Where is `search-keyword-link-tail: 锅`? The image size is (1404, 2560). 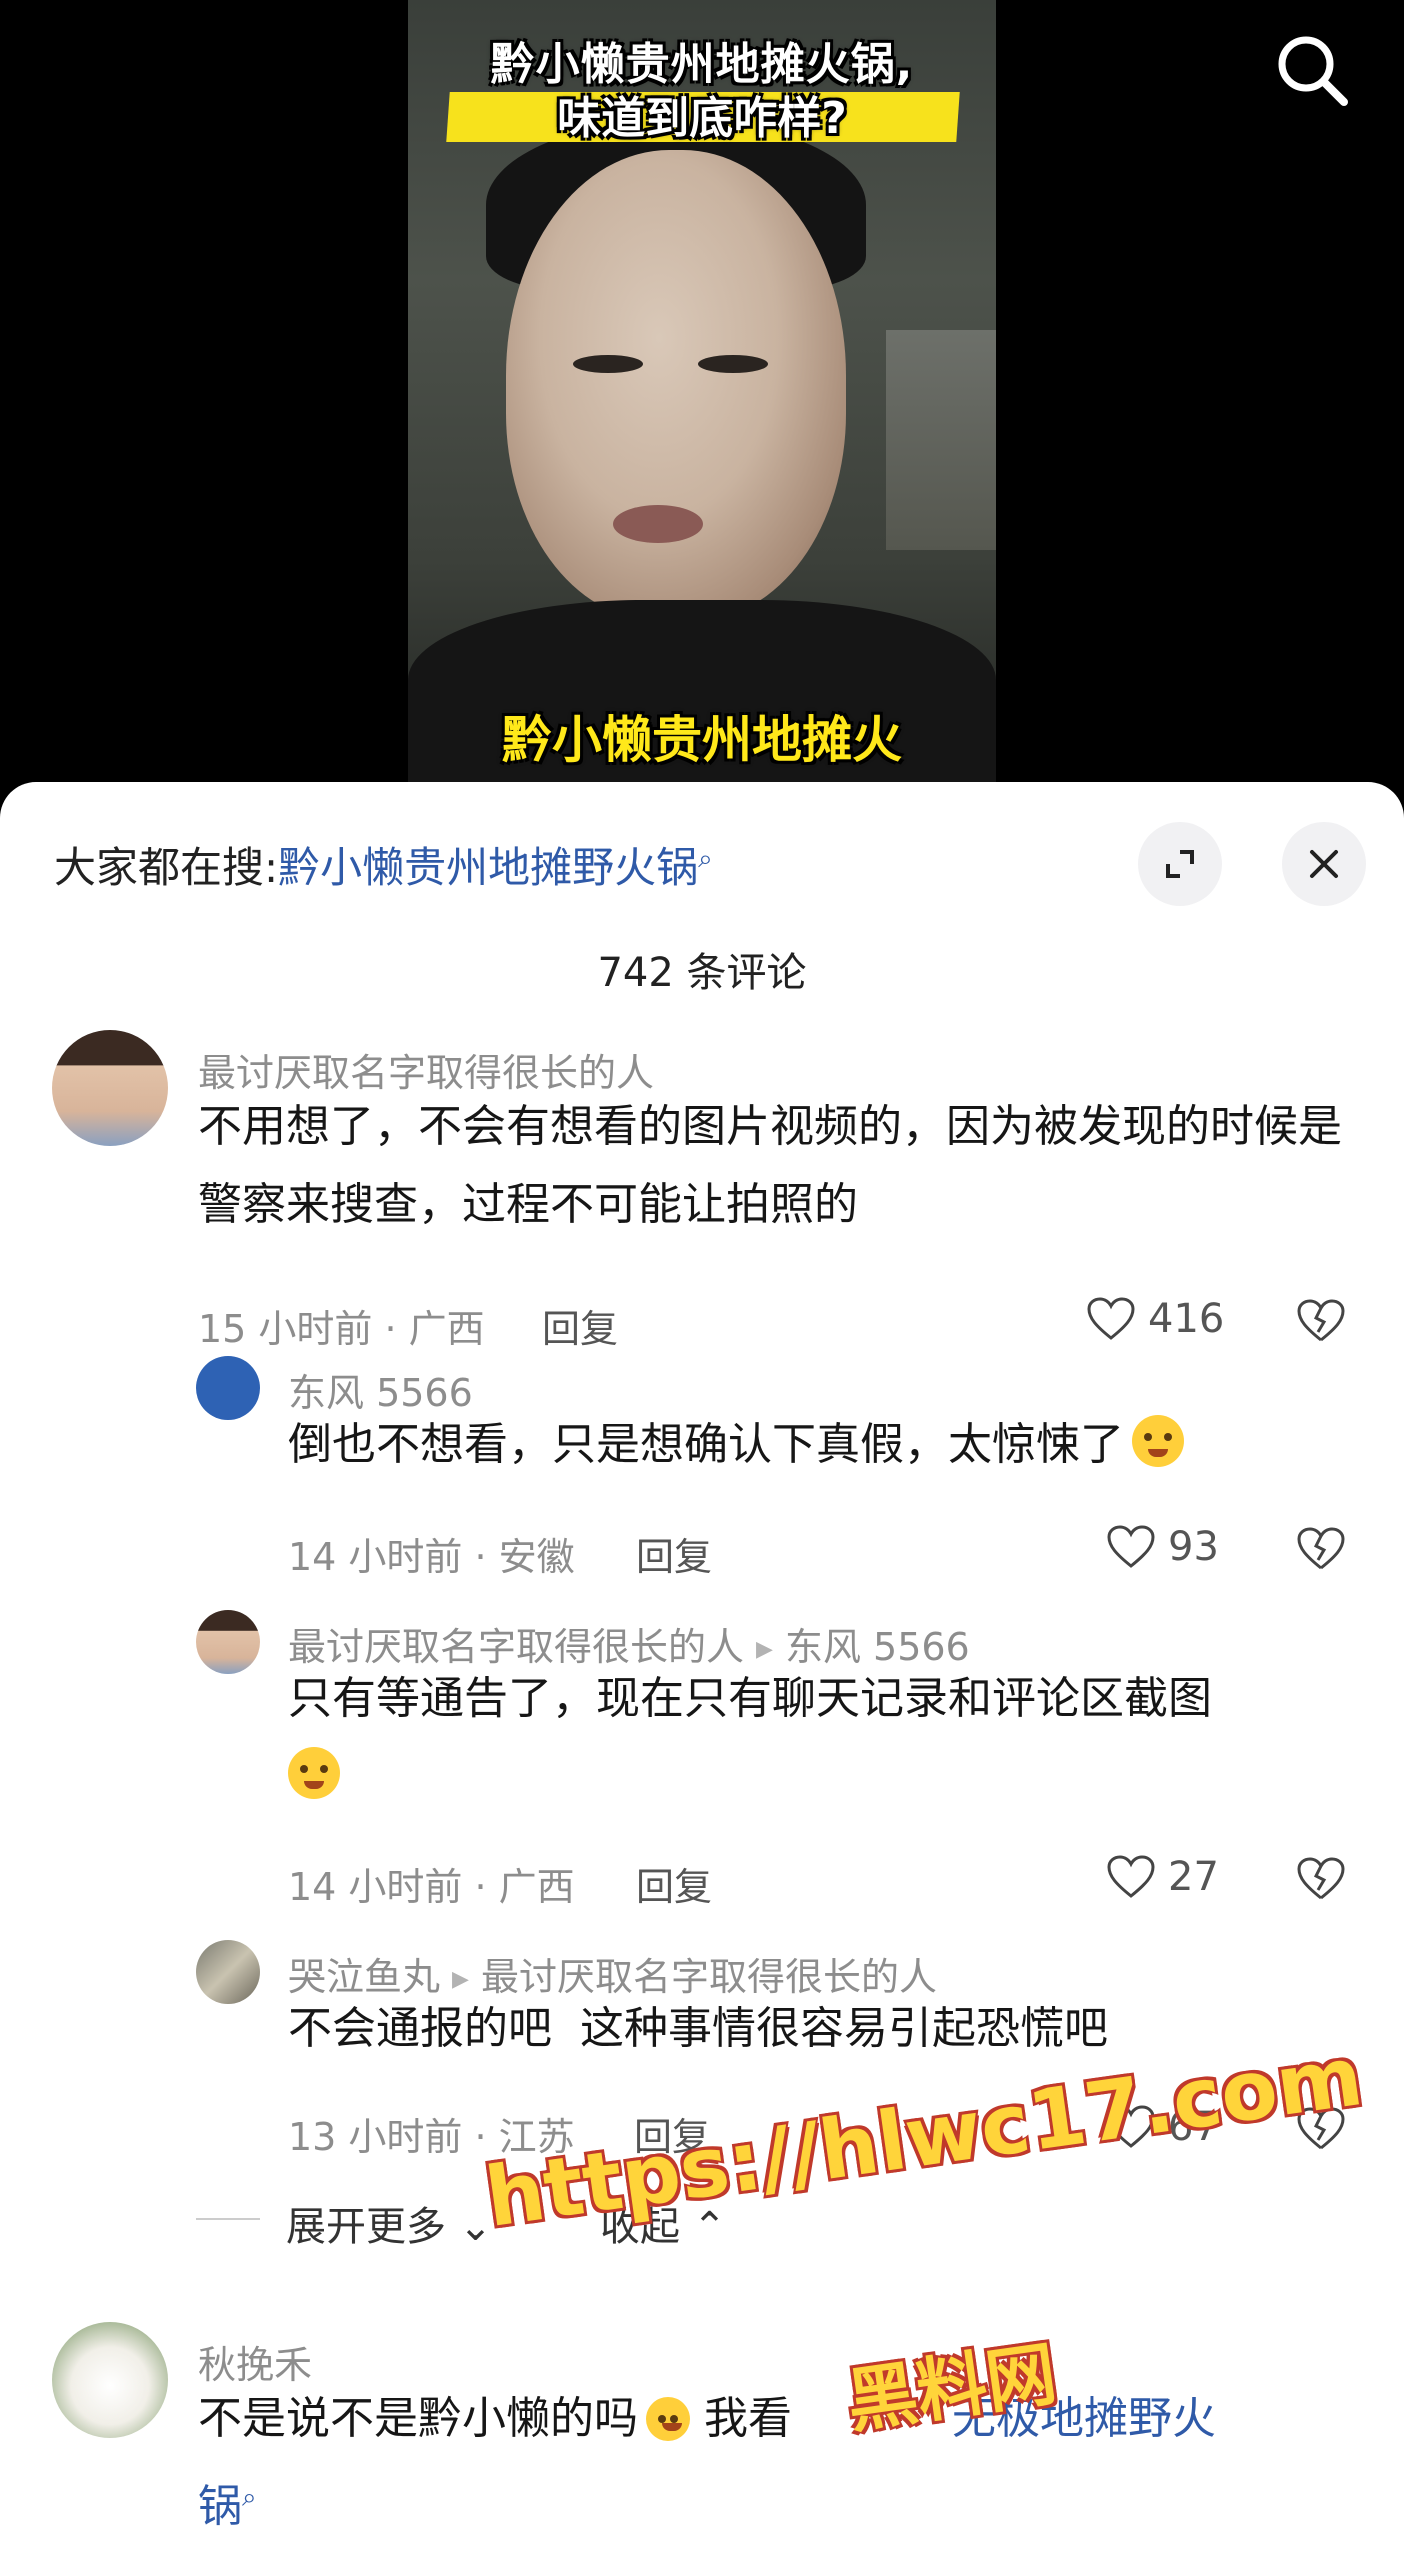
search-keyword-link-tail: 锅 is located at coordinates (220, 2506).